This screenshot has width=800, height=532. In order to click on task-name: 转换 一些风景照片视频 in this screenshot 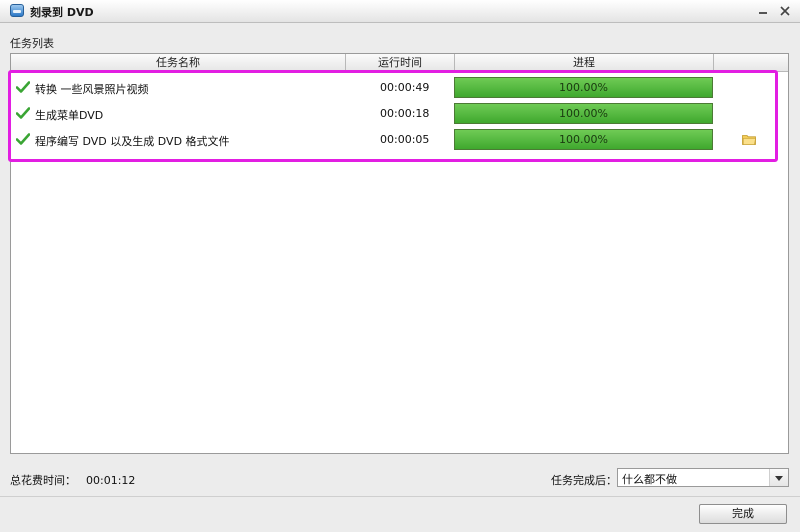, I will do `click(92, 89)`.